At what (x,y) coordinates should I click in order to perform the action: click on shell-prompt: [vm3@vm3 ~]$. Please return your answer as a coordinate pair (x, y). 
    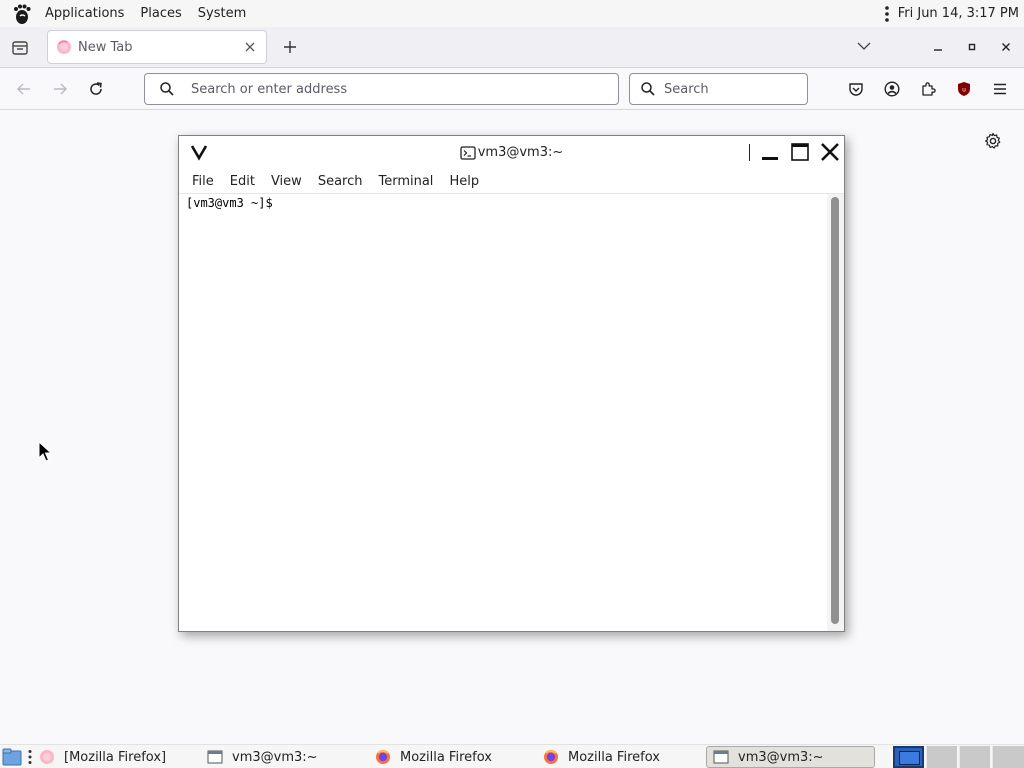
    Looking at the image, I should click on (233, 203).